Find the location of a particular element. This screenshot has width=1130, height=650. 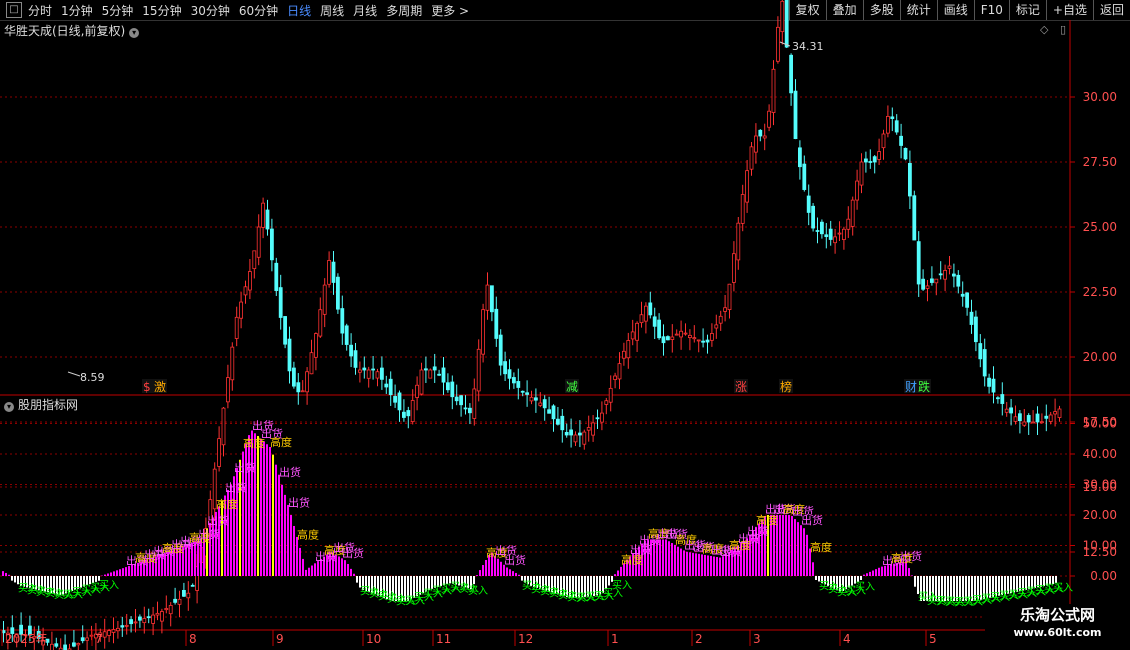

xaxis-label: 9 is located at coordinates (280, 639).